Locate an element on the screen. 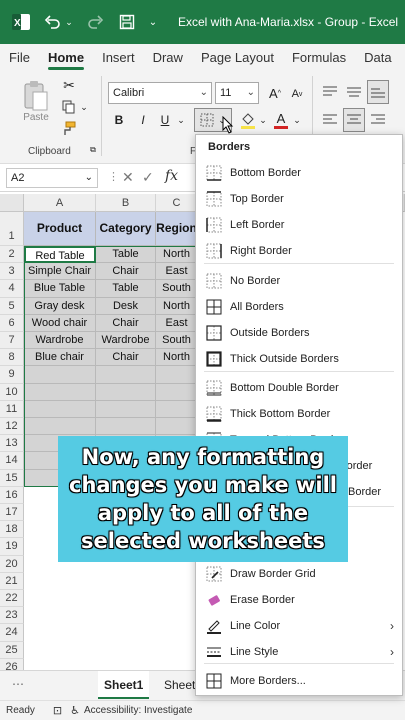 This screenshot has width=405, height=720. macro-record-icon: ⊡ is located at coordinates (57, 710).